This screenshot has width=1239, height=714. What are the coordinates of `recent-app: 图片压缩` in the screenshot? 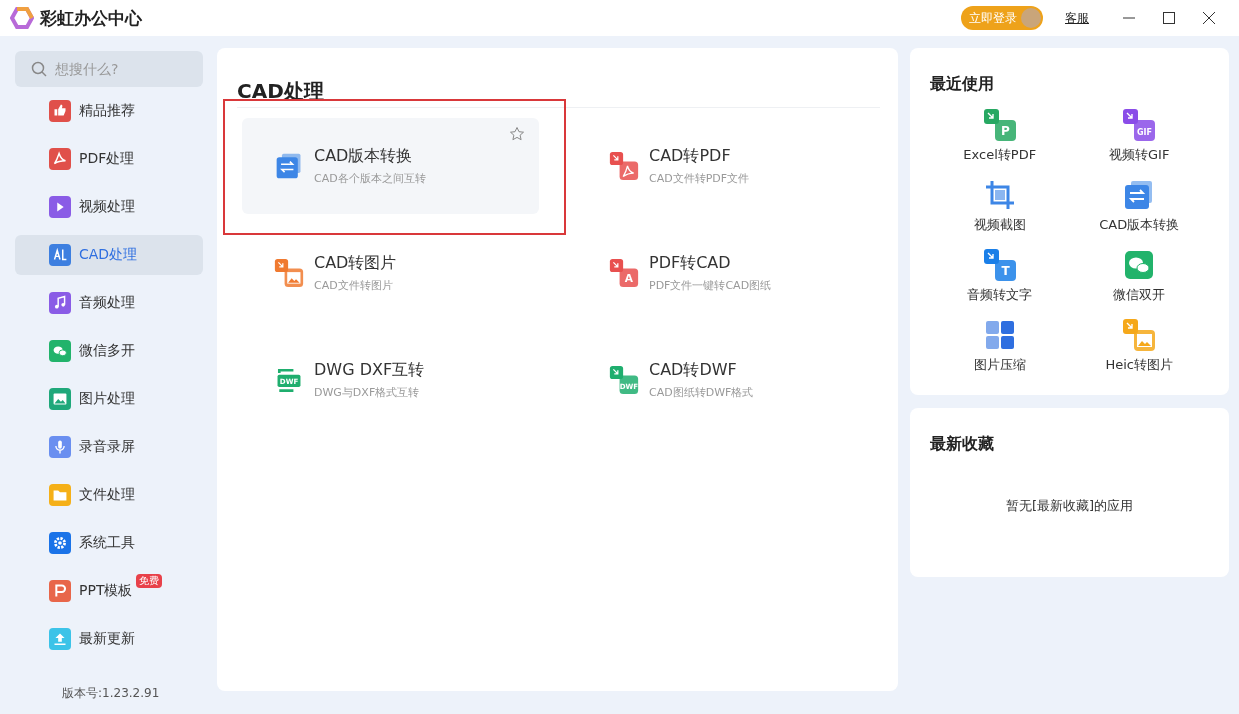 It's located at (1000, 346).